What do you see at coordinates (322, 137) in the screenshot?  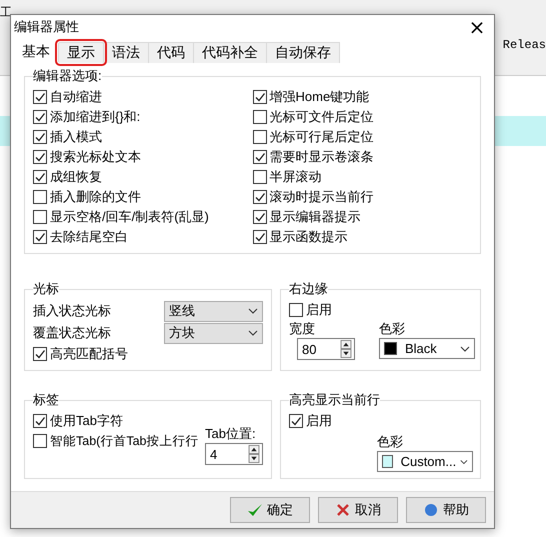 I see `checkbox-label: 光标可行尾后定位` at bounding box center [322, 137].